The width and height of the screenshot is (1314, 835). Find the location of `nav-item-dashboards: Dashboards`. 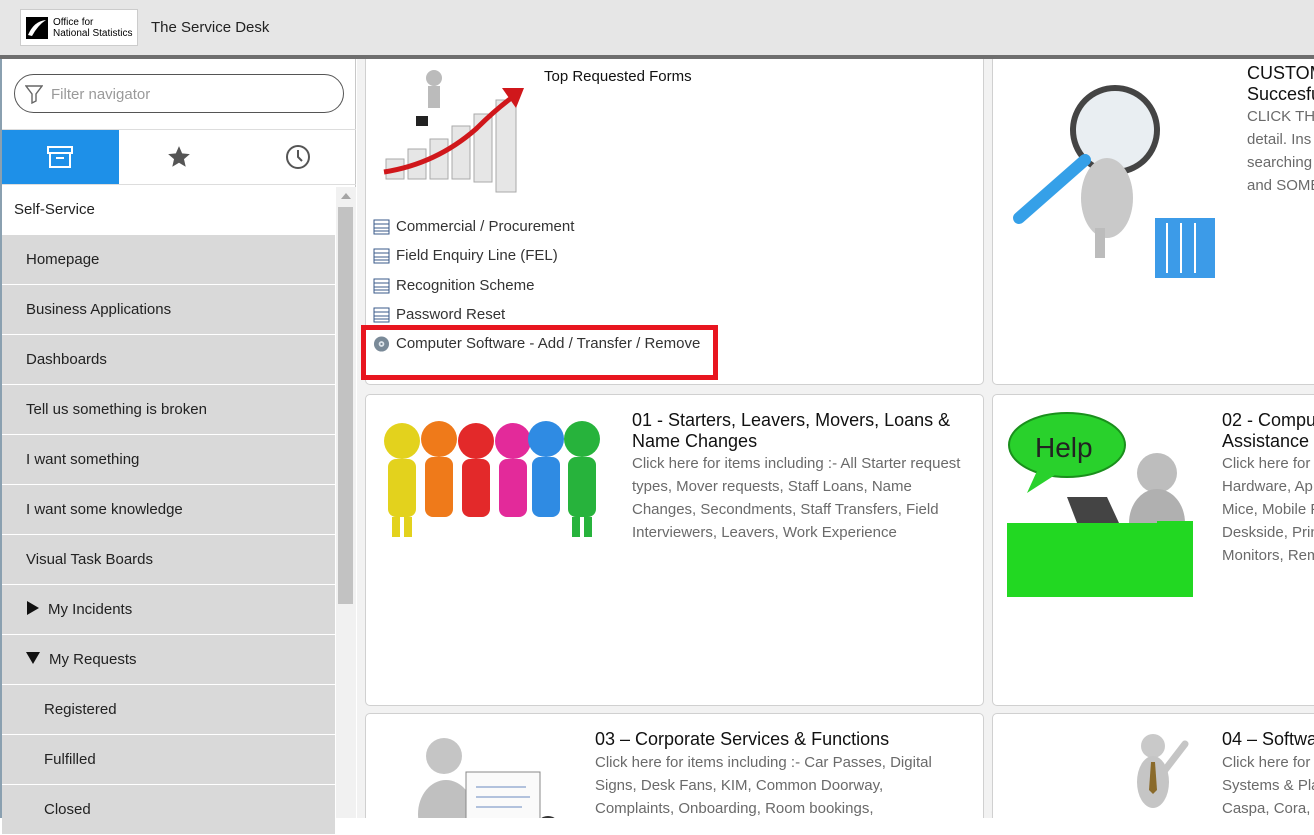

nav-item-dashboards: Dashboards is located at coordinates (168, 360).